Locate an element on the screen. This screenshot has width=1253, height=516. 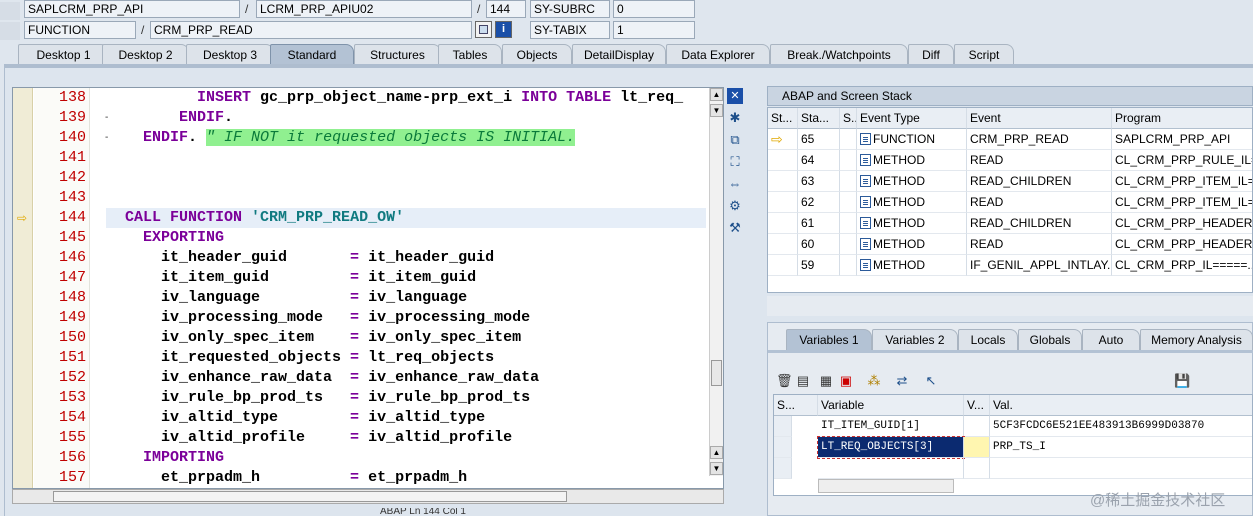
program-field: SAPLCRM_PRP_API is located at coordinates (132, 9).